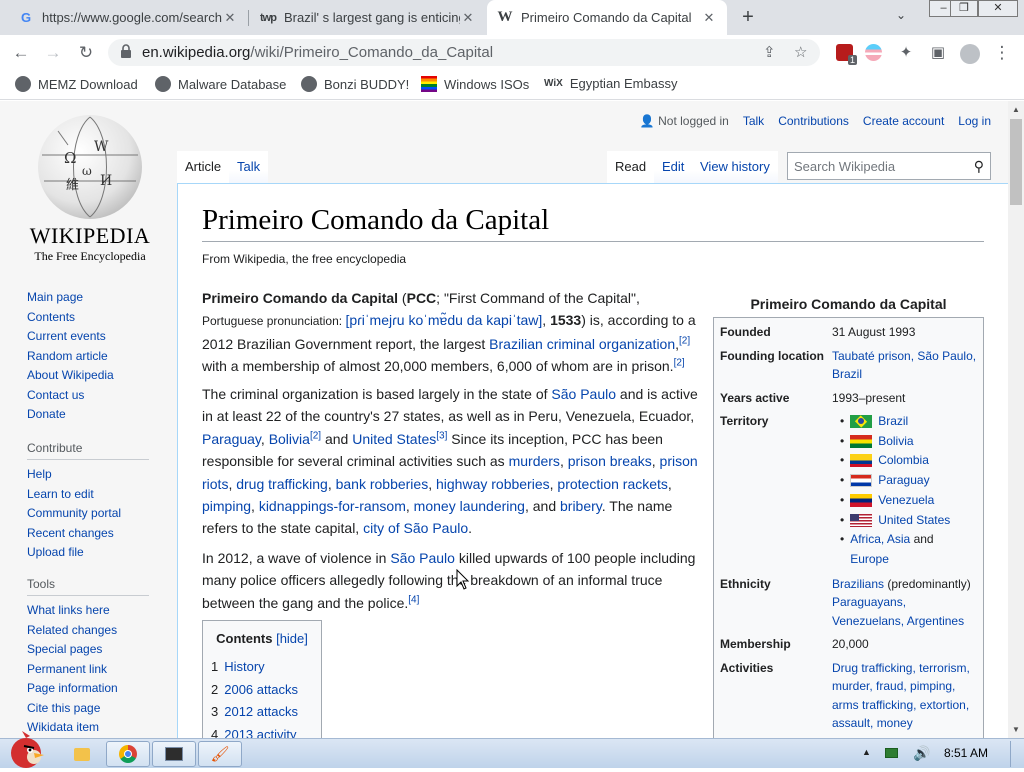 The width and height of the screenshot is (1024, 772). Describe the element at coordinates (70, 396) in the screenshot. I see `sidebar-item-contact: Contact us` at that location.